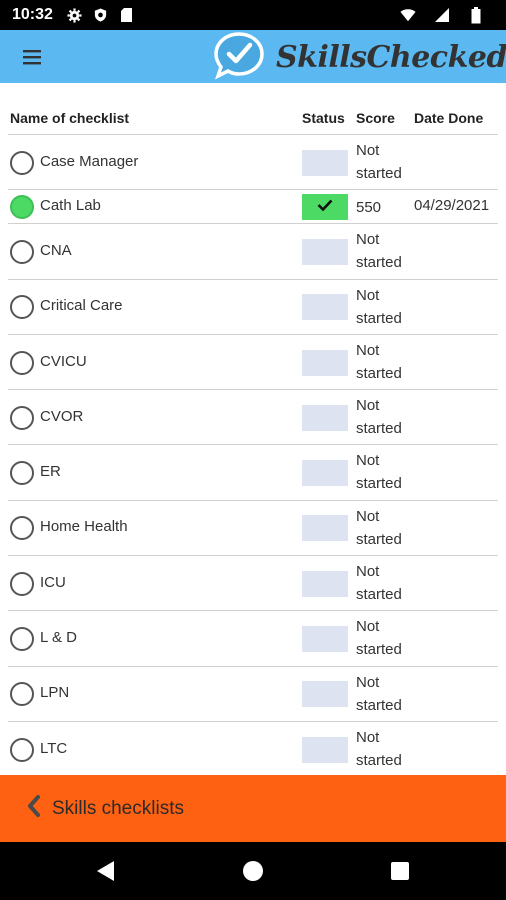 The height and width of the screenshot is (900, 506). Describe the element at coordinates (408, 15) in the screenshot. I see `wifi-icon` at that location.